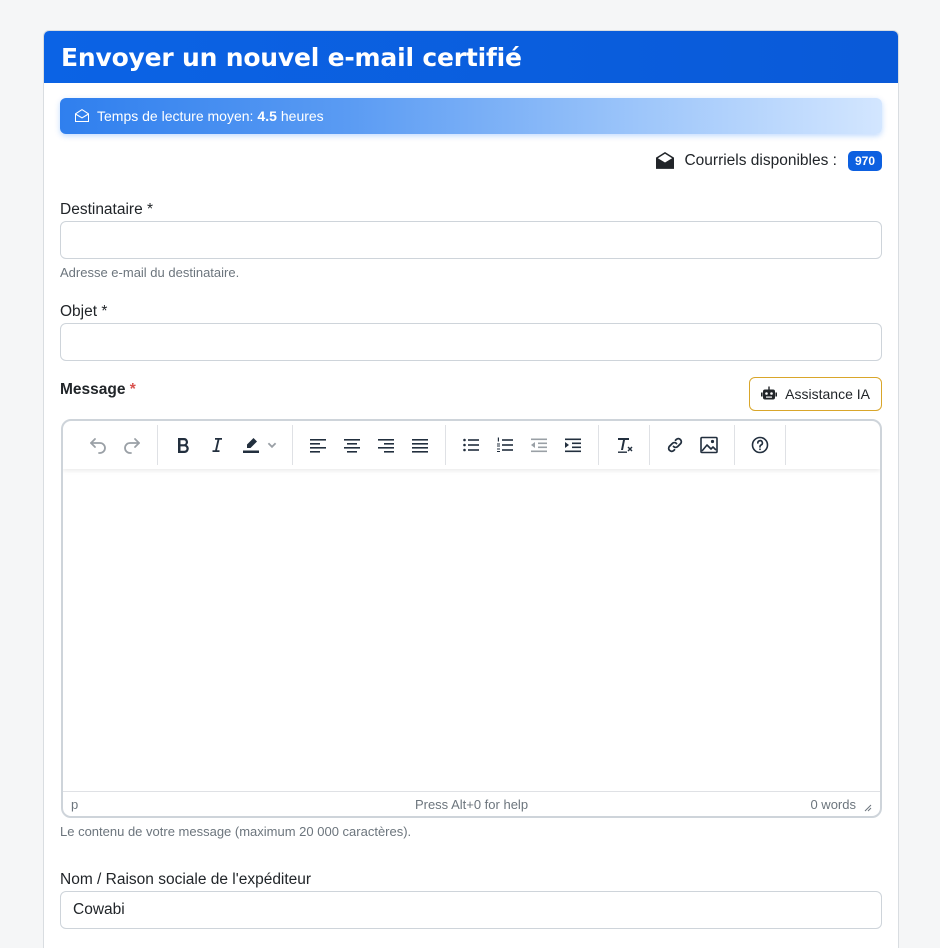 Image resolution: width=940 pixels, height=948 pixels. What do you see at coordinates (302, 116) in the screenshot?
I see `reading-time-unit: heures` at bounding box center [302, 116].